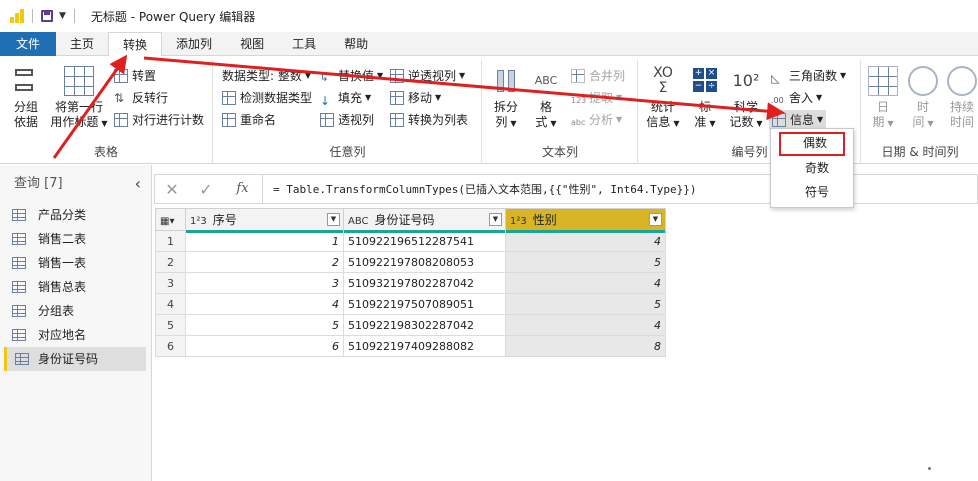 Image resolution: width=978 pixels, height=481 pixels. What do you see at coordinates (798, 120) in the screenshot?
I see `information-button: 信息 ▼` at bounding box center [798, 120].